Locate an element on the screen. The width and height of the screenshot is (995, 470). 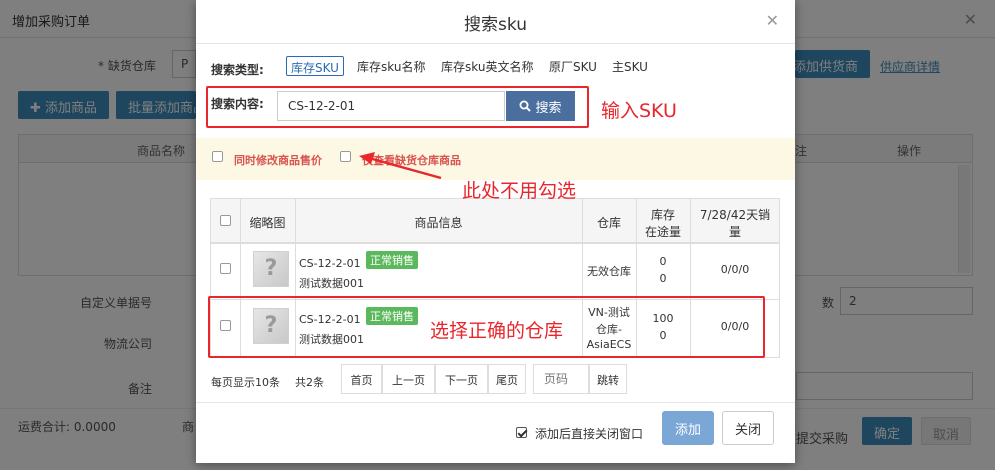
search-type-label: 搜索类型: is located at coordinates (237, 70).